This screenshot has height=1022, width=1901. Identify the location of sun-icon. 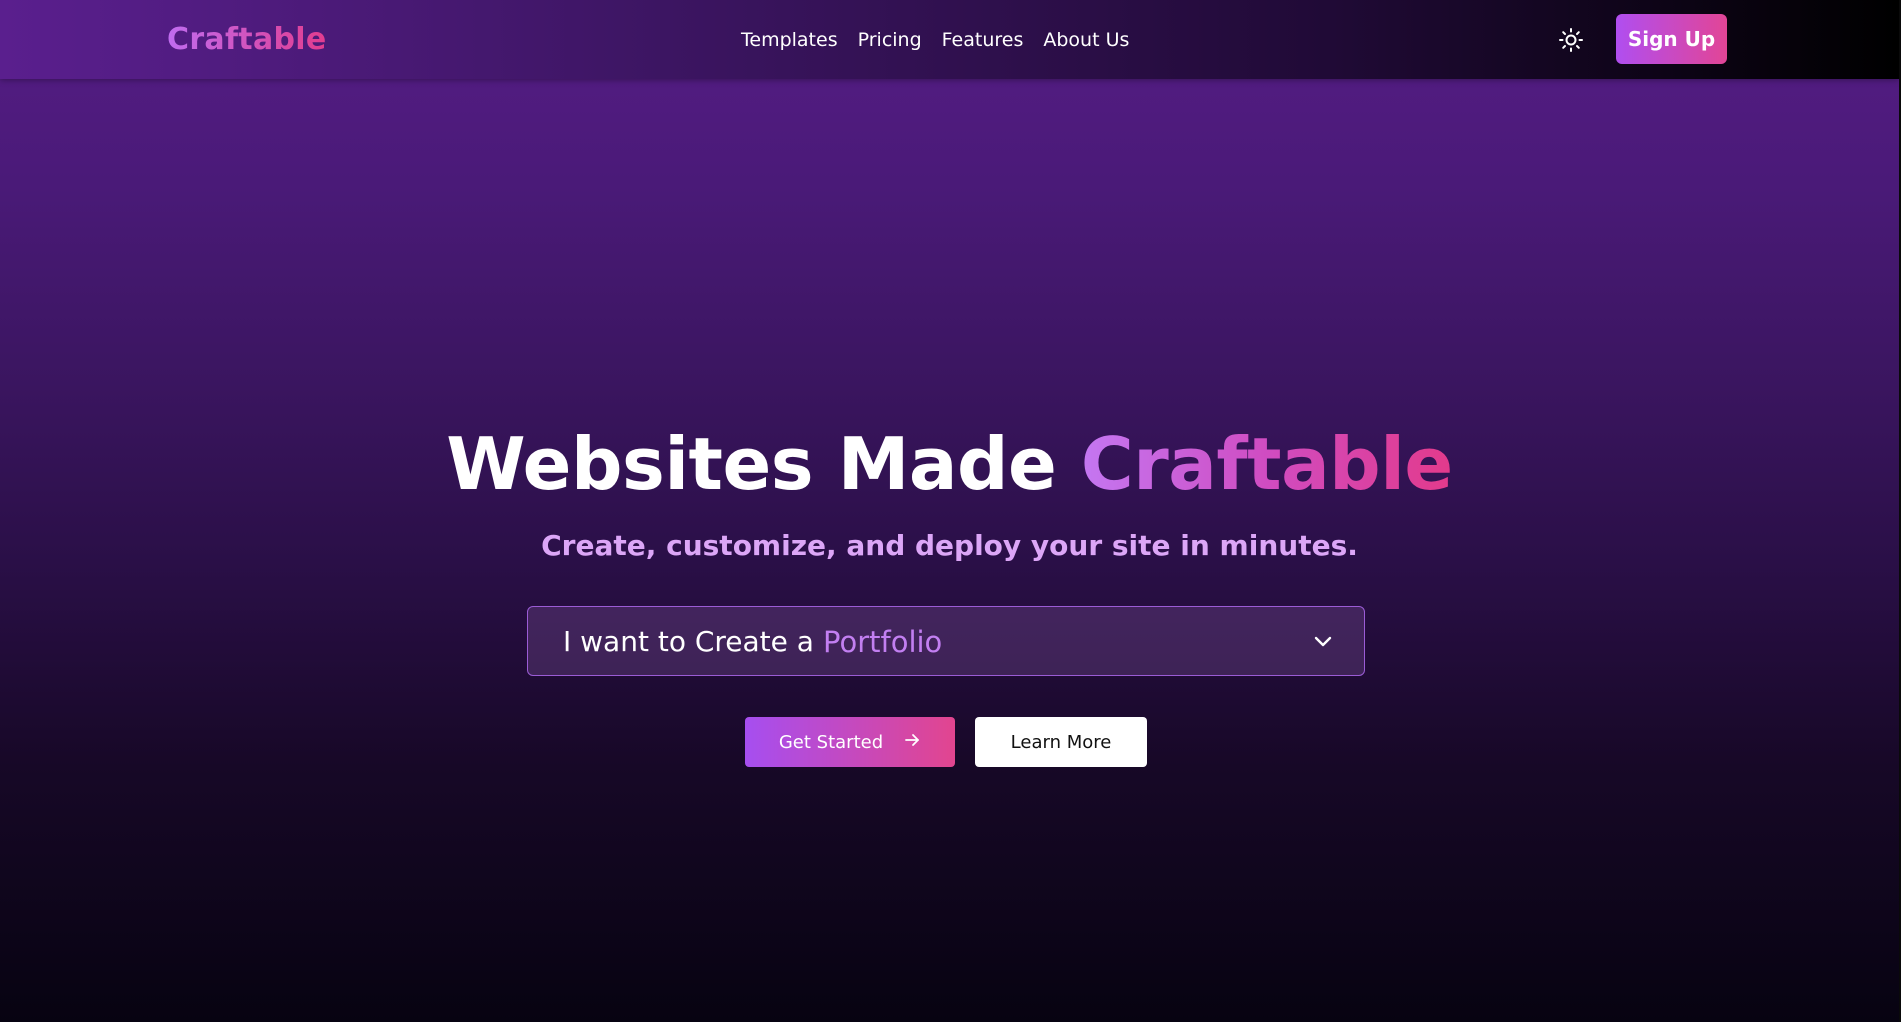
(1571, 40).